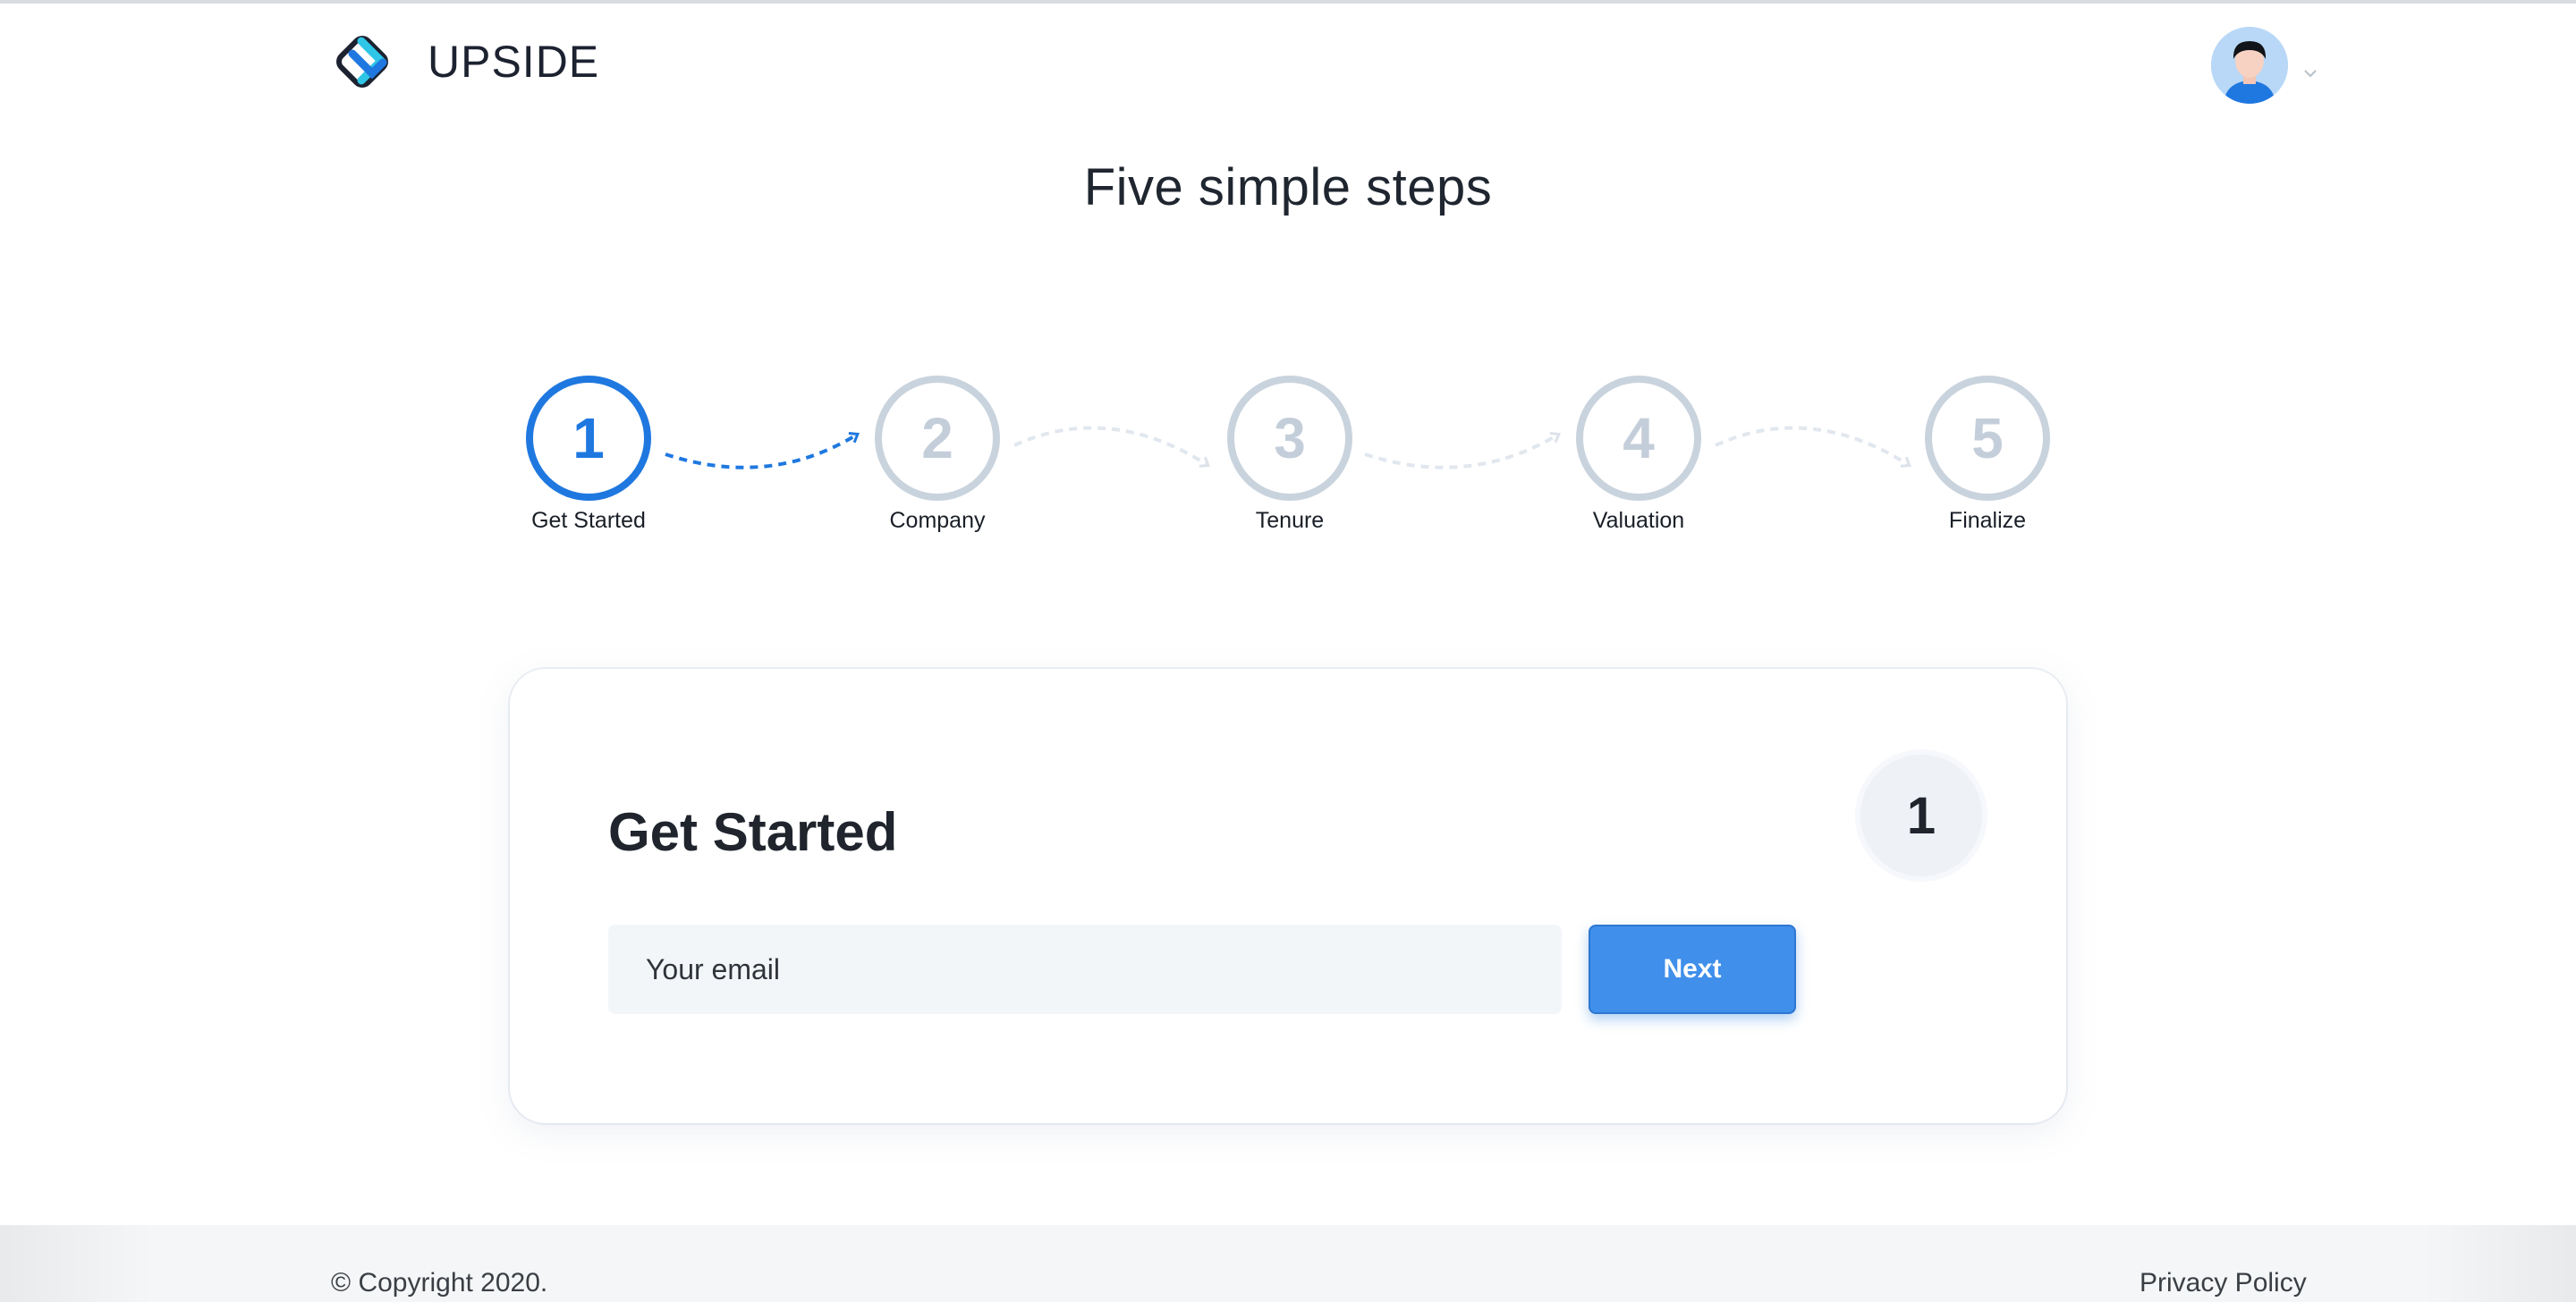 The image size is (2576, 1302). Describe the element at coordinates (1288, 187) in the screenshot. I see `page-title: Five simple steps` at that location.